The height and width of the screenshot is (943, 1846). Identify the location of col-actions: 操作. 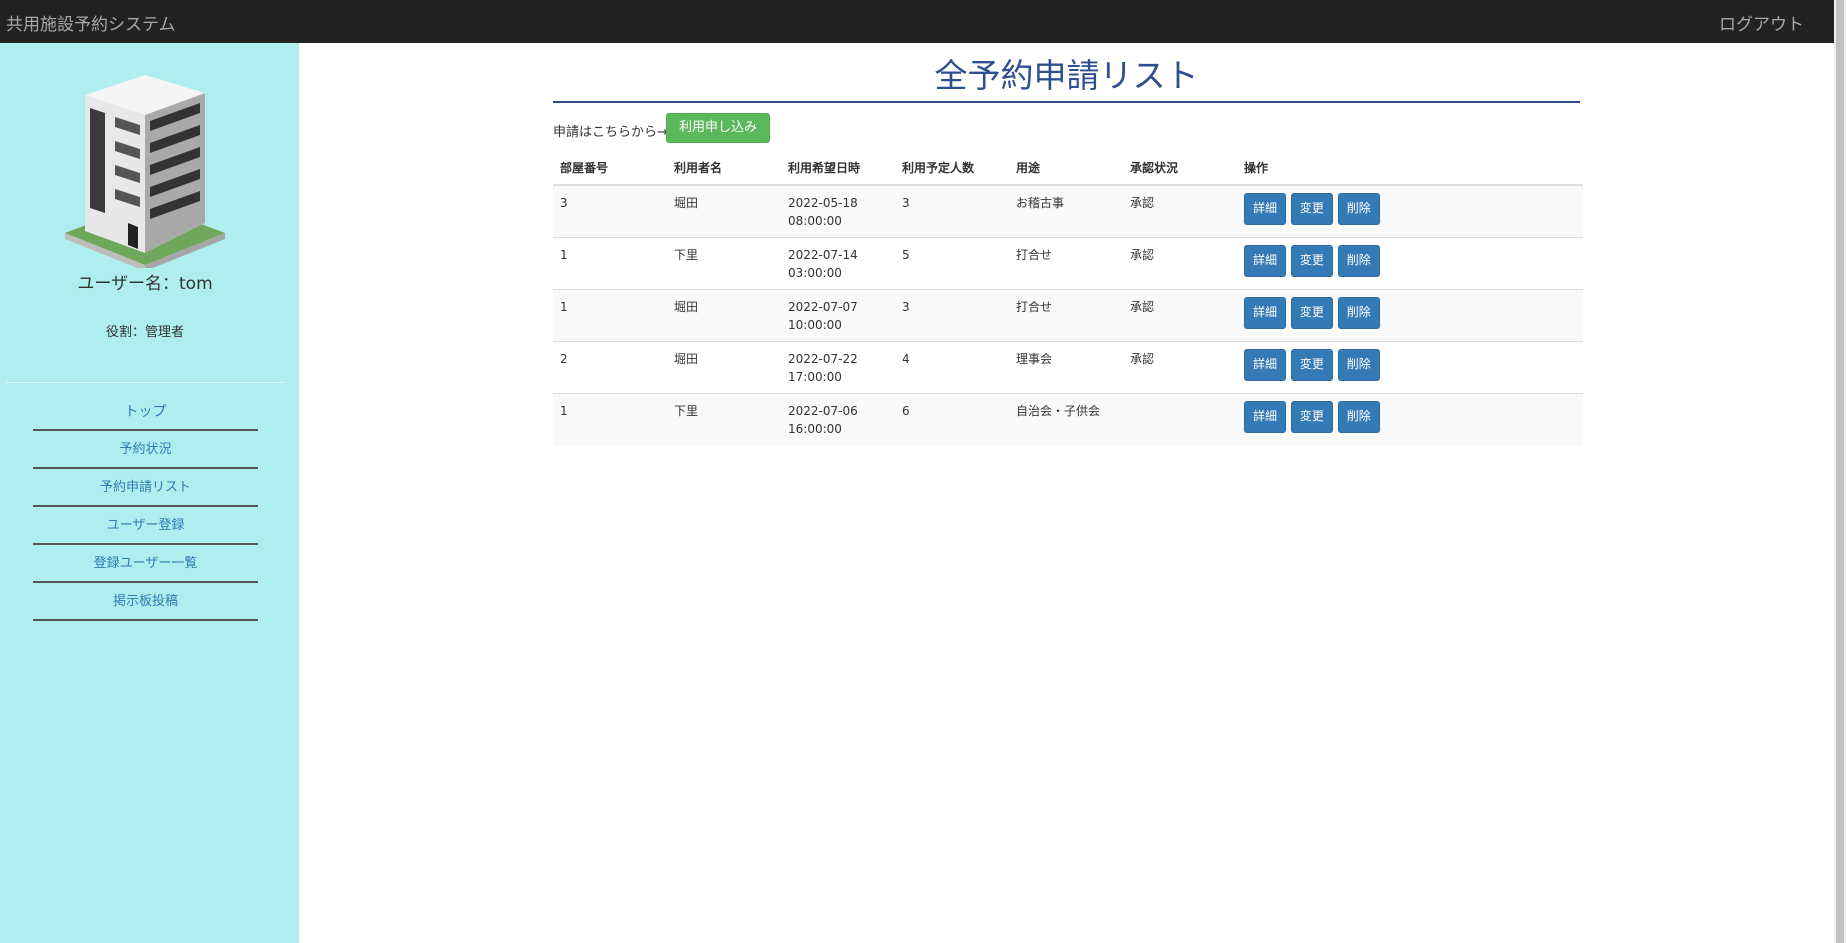
(1410, 169).